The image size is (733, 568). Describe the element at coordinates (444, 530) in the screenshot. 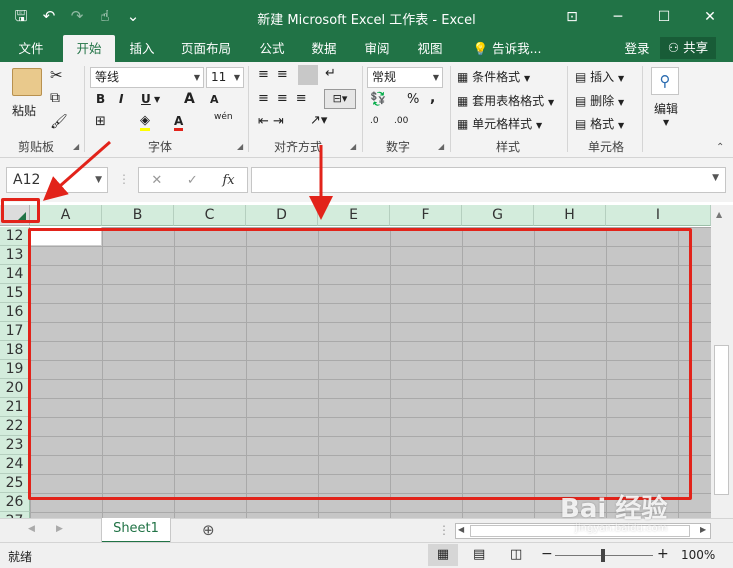

I see `tab-splitter-icon: ⋮` at that location.